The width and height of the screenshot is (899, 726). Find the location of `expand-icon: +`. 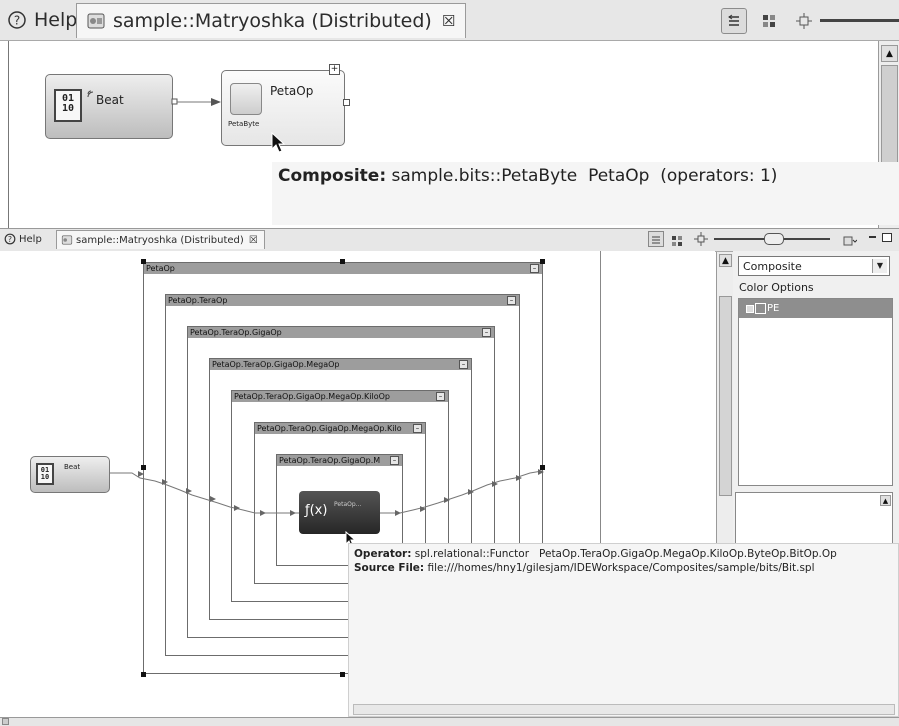

expand-icon: + is located at coordinates (334, 69).